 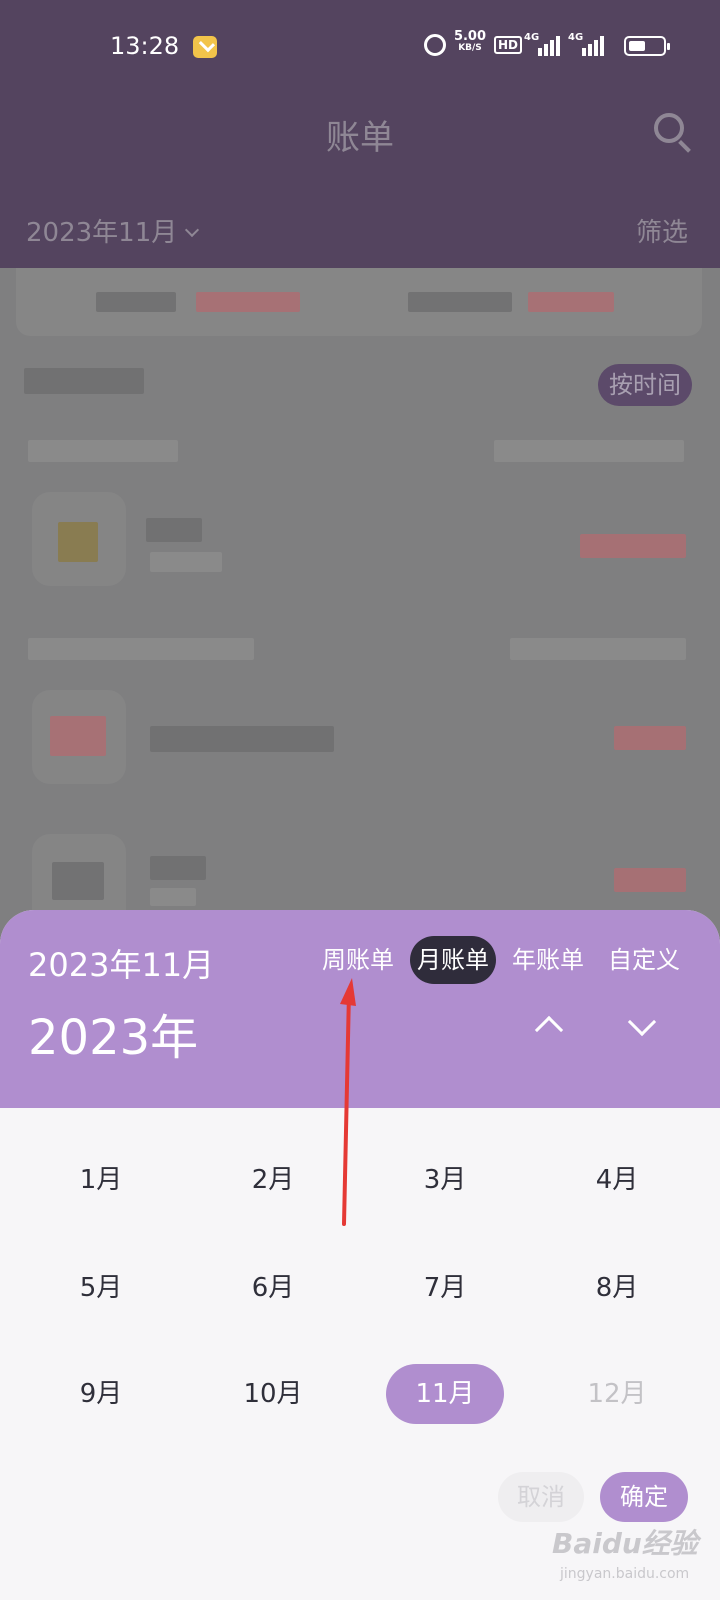 What do you see at coordinates (625, 1543) in the screenshot?
I see `baidu-watermark: Baidu经验` at bounding box center [625, 1543].